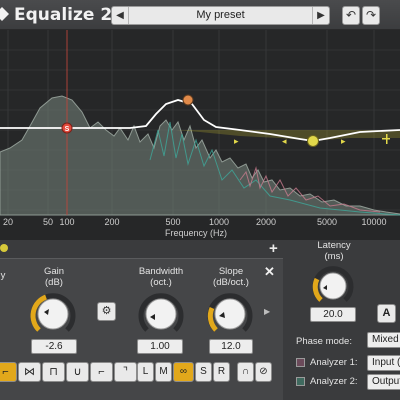  I want to click on high-shelf-shape-icon: ⌐, so click(101, 372).